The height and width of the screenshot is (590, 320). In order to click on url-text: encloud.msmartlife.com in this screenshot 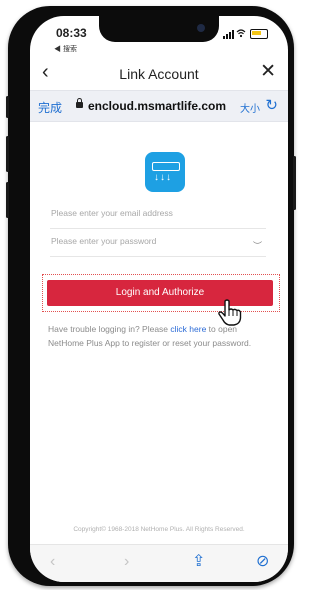, I will do `click(157, 106)`.